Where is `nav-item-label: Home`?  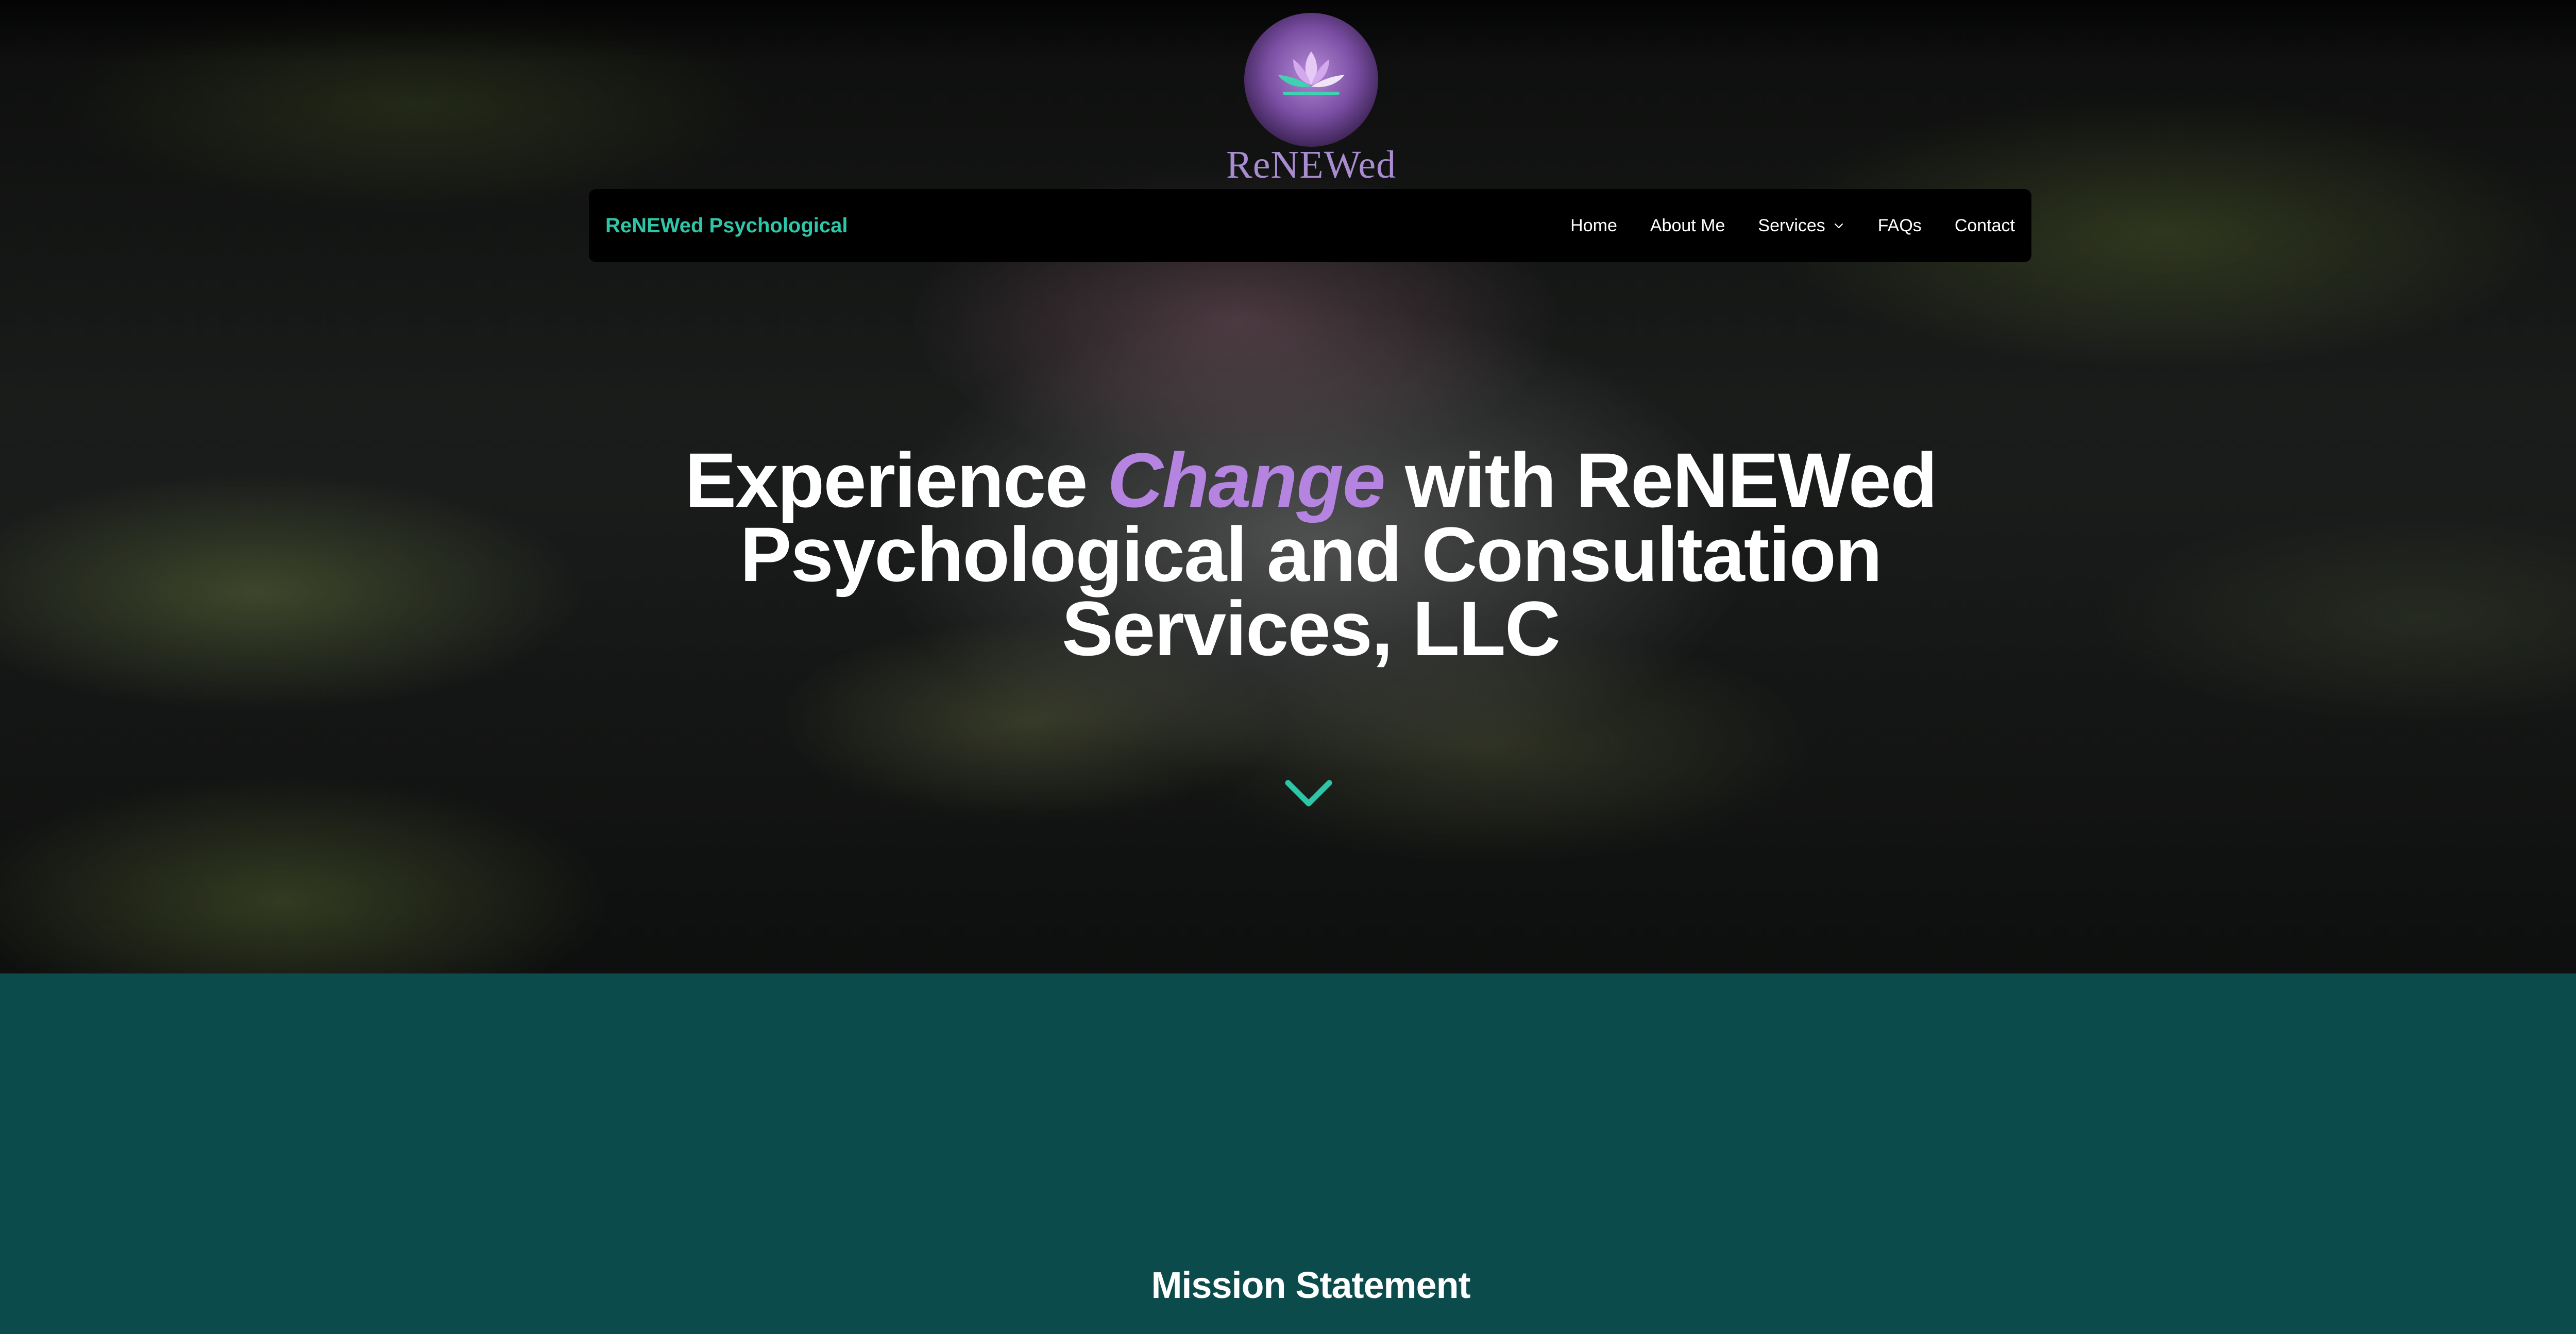
nav-item-label: Home is located at coordinates (1593, 225).